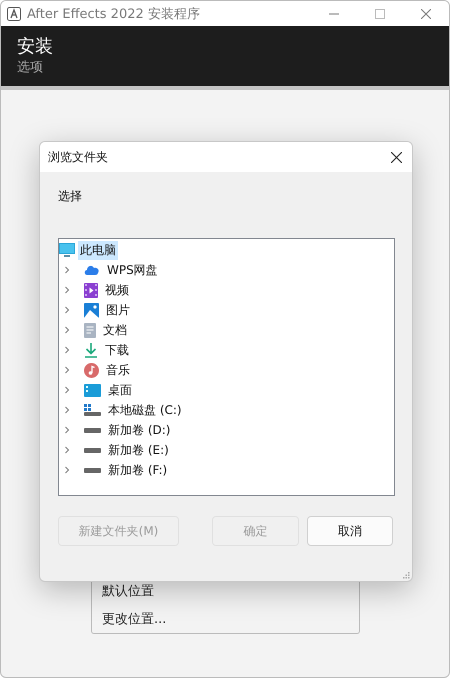 The height and width of the screenshot is (678, 450). What do you see at coordinates (138, 450) in the screenshot?
I see `tree-item: 新加卷 (E:)` at bounding box center [138, 450].